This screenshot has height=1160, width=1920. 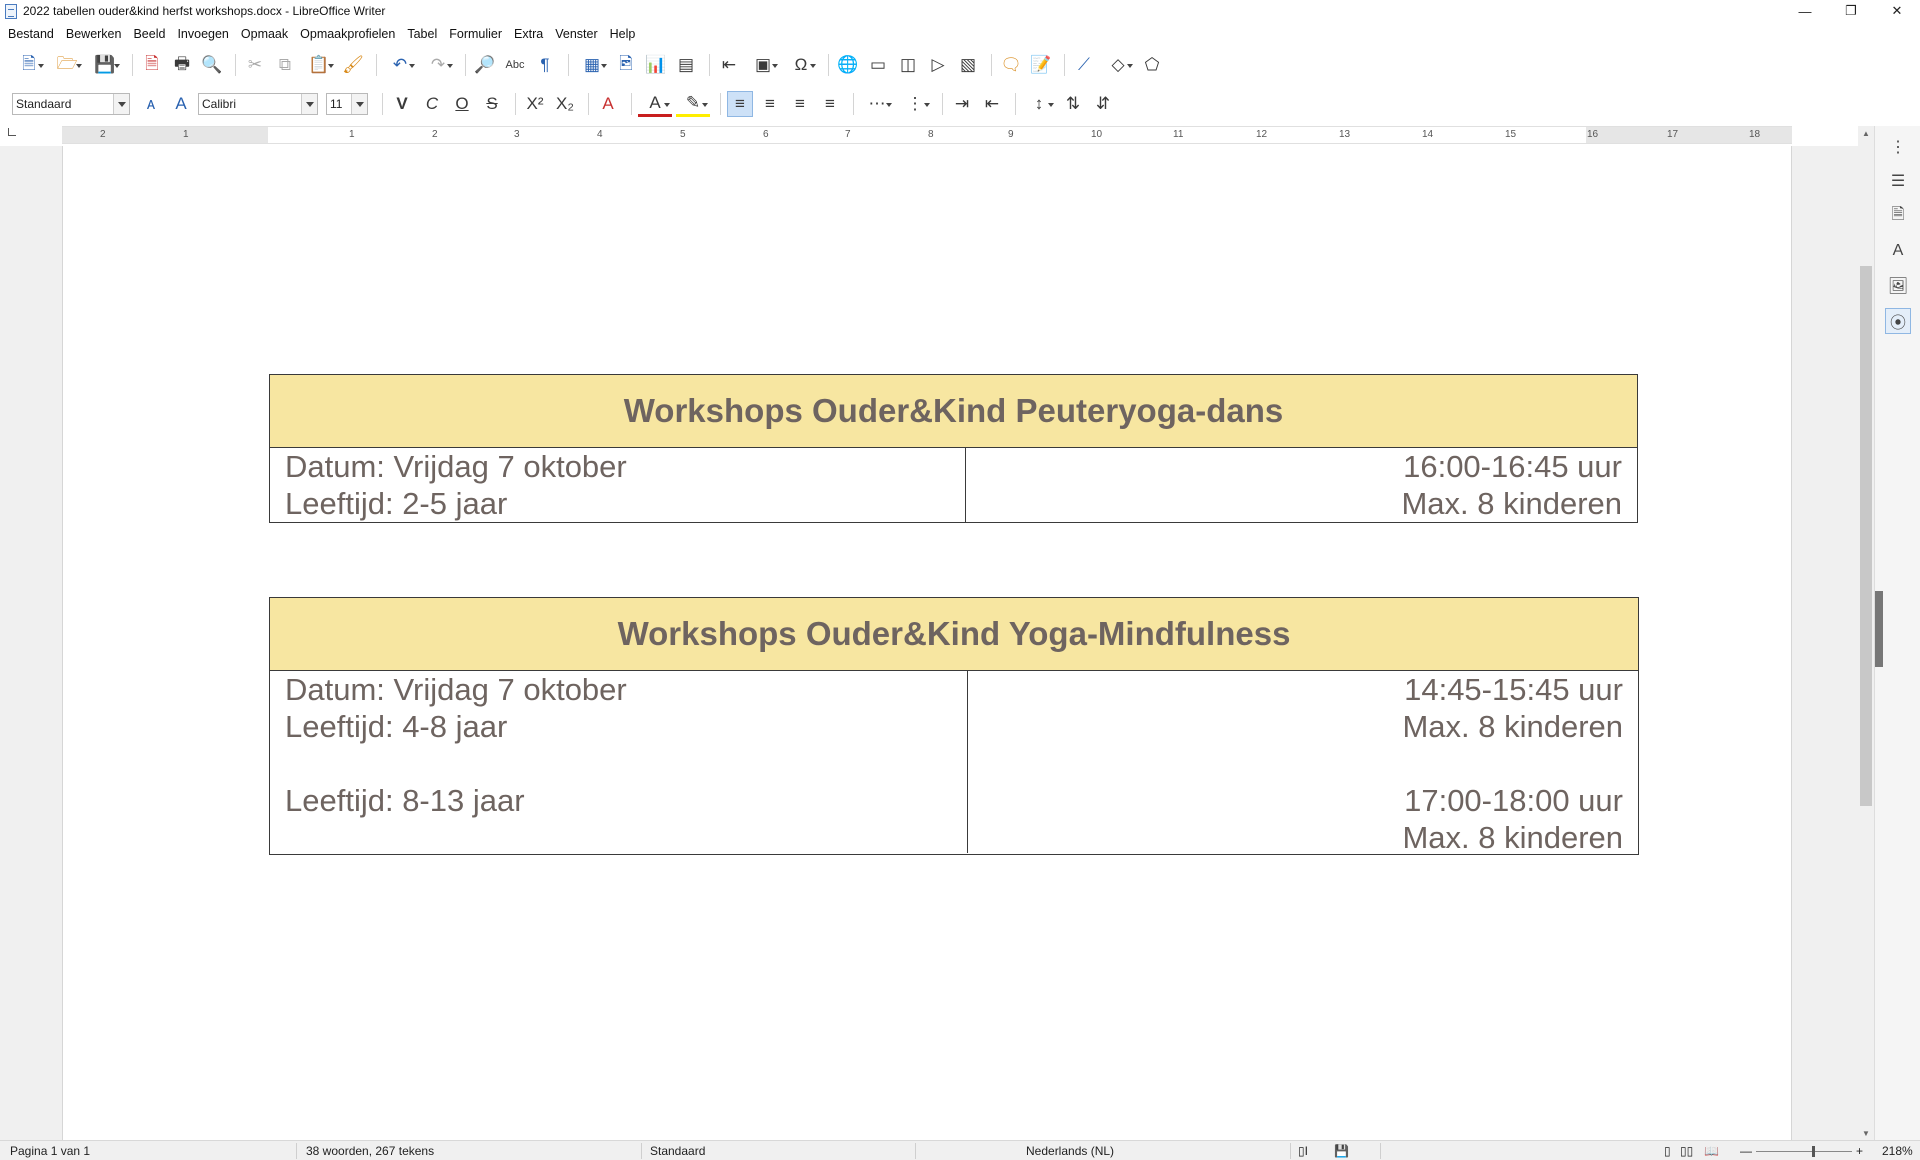 I want to click on zoom-slider, so click(x=1804, y=1151).